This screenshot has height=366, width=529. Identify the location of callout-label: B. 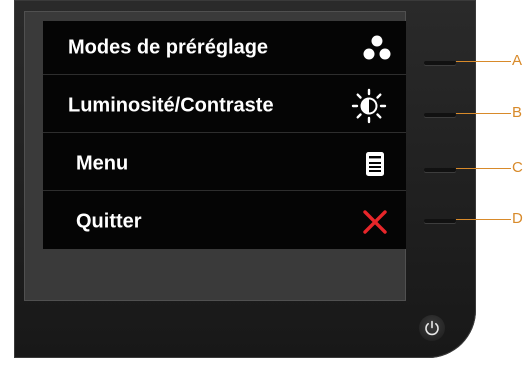
(517, 112).